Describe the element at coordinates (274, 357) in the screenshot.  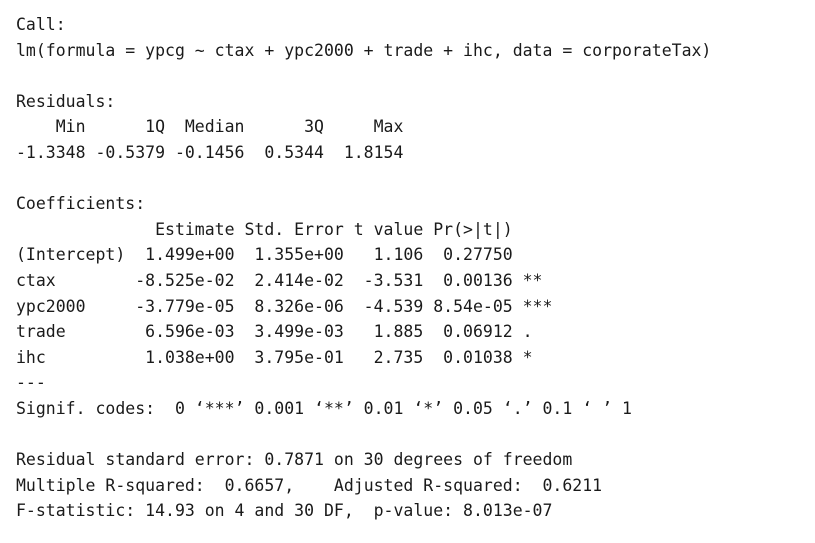
I see `coef-row-ihc: ihc 1.038e+00 3.795e-01 2.735 0.01038 *` at that location.